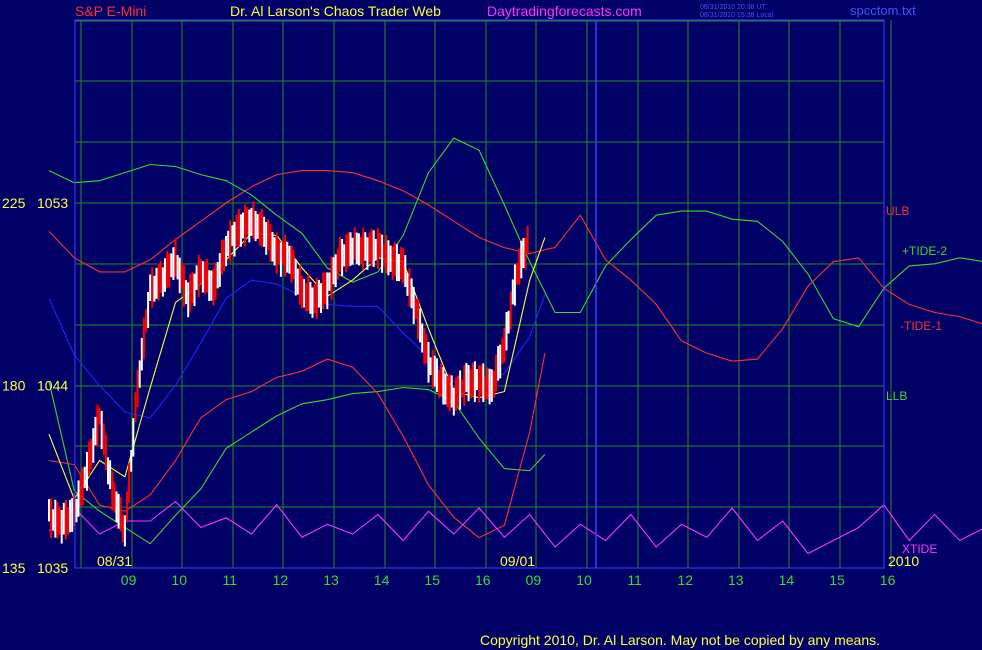 The image size is (982, 650). What do you see at coordinates (335, 11) in the screenshot?
I see `chart-title: Dr. Al Larson's Chaos Trader Web` at bounding box center [335, 11].